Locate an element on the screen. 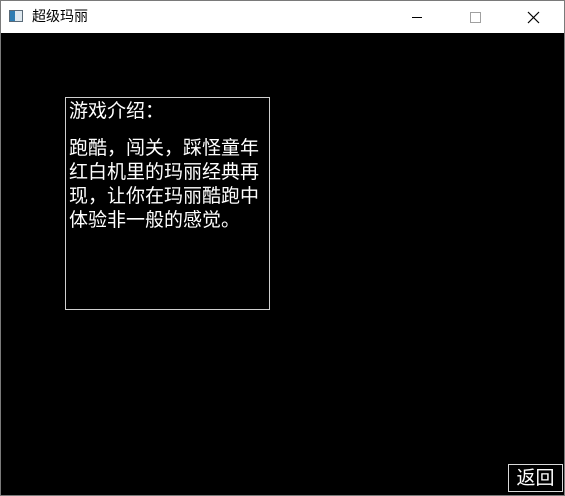 This screenshot has width=565, height=496. maximize-button is located at coordinates (475, 17).